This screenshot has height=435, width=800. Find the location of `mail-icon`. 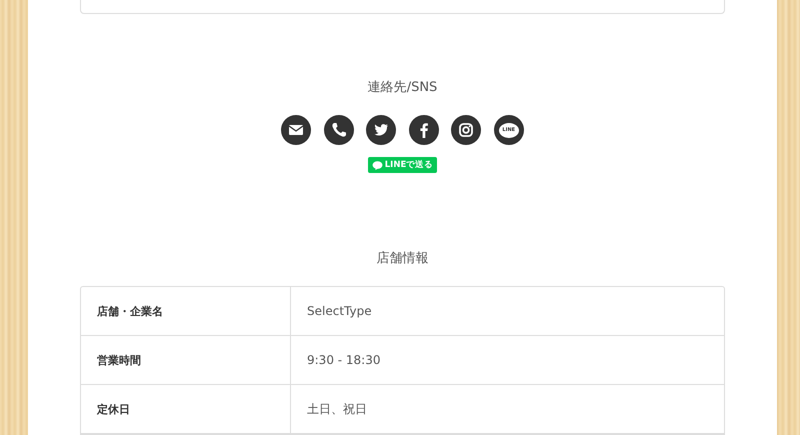

mail-icon is located at coordinates (296, 130).